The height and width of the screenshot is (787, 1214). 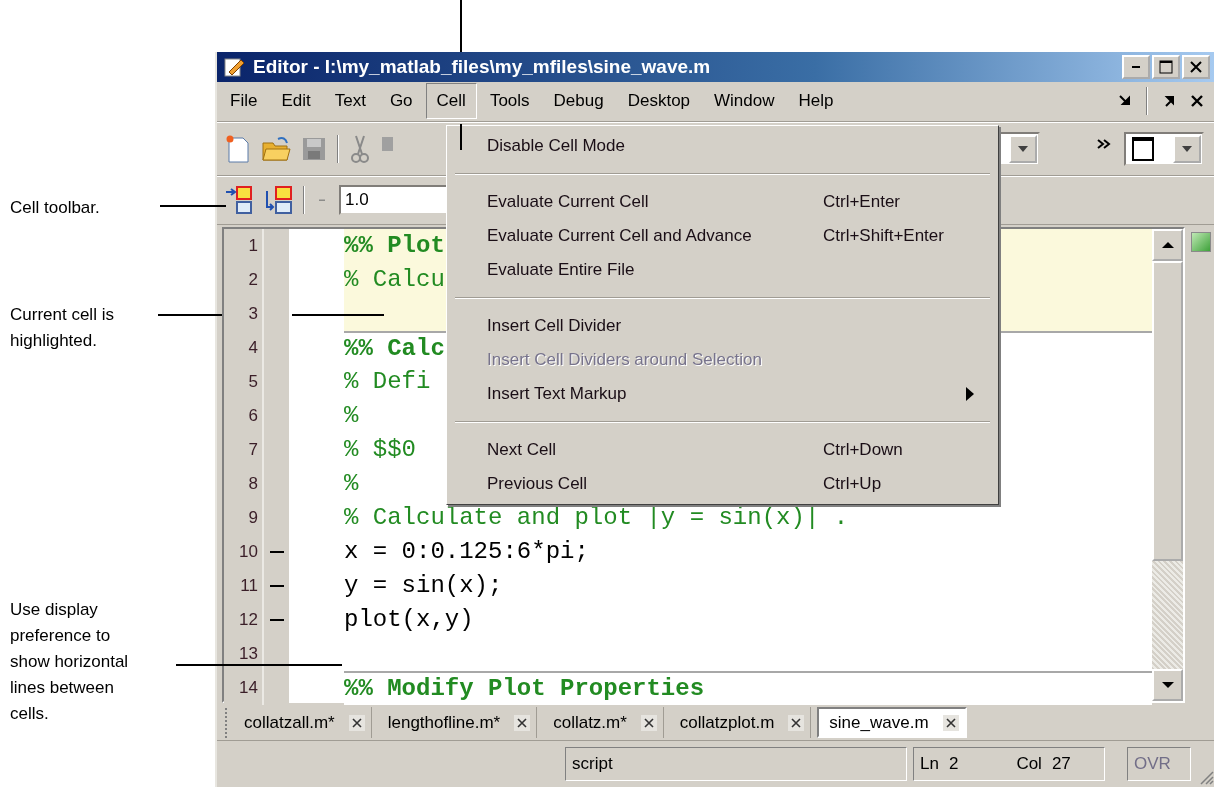 I want to click on new-file-icon, so click(x=238, y=148).